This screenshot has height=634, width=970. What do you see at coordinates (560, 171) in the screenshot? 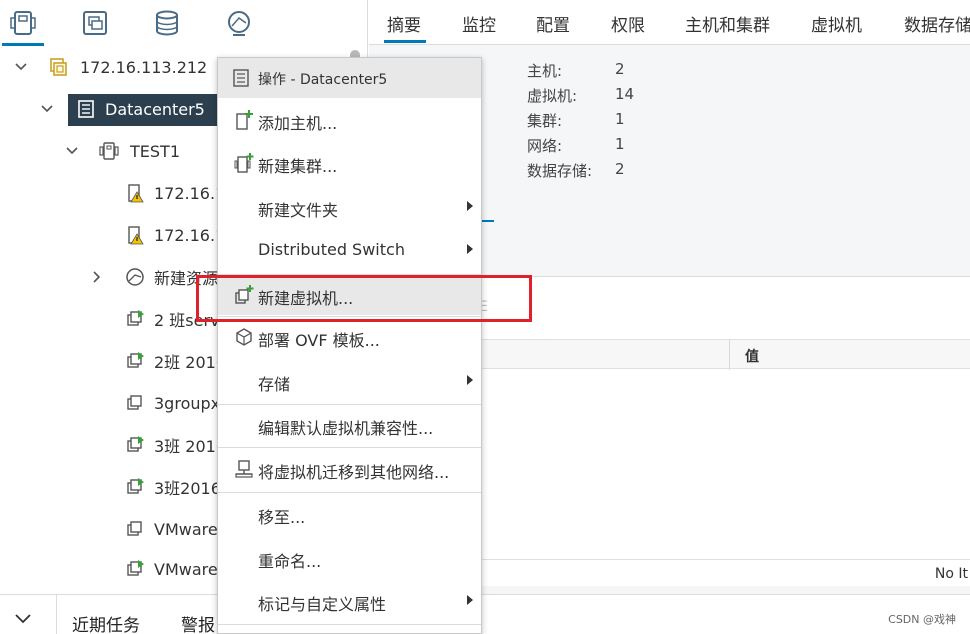
I see `stat-key: 数据存储:` at bounding box center [560, 171].